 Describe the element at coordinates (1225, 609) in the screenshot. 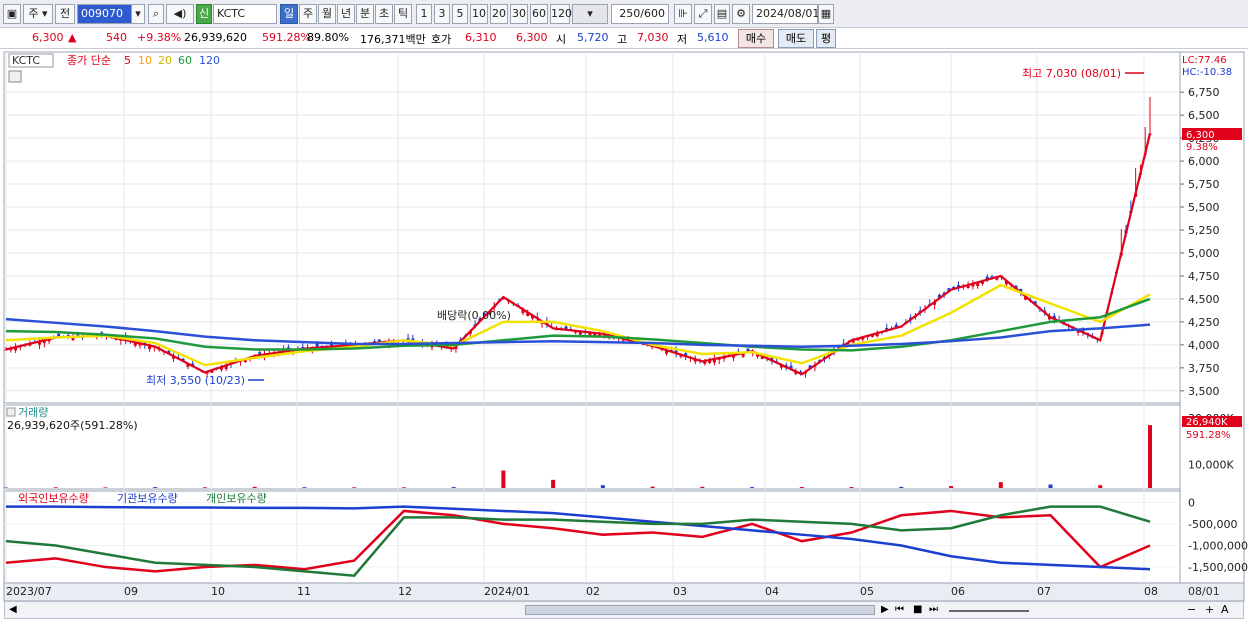

I see `text-tool-icon: A` at that location.